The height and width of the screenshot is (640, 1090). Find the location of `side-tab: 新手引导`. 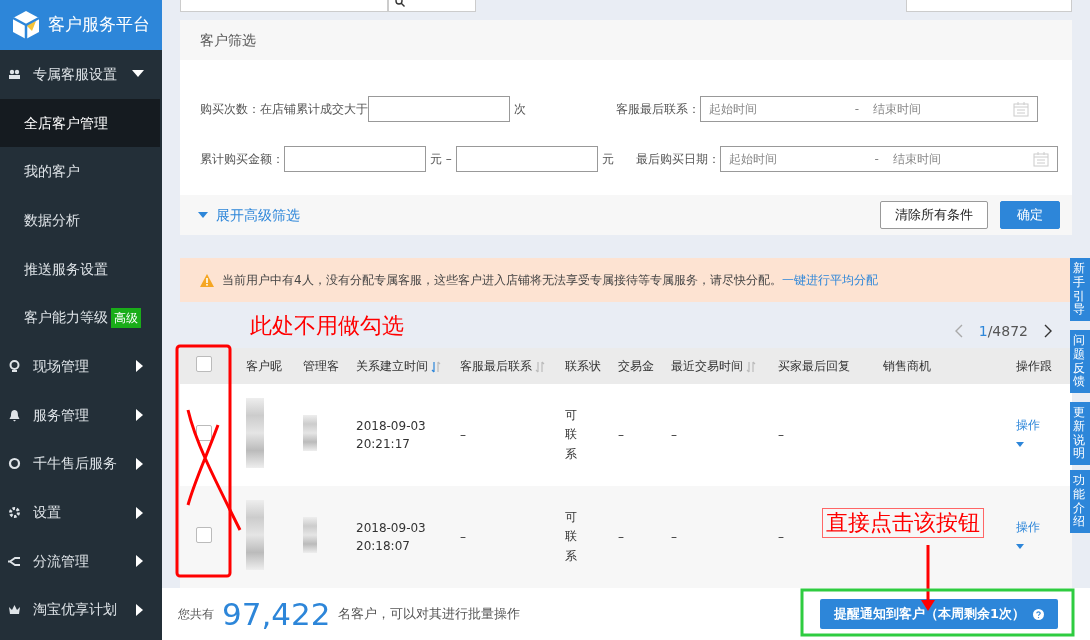

side-tab: 新手引导 is located at coordinates (1080, 290).